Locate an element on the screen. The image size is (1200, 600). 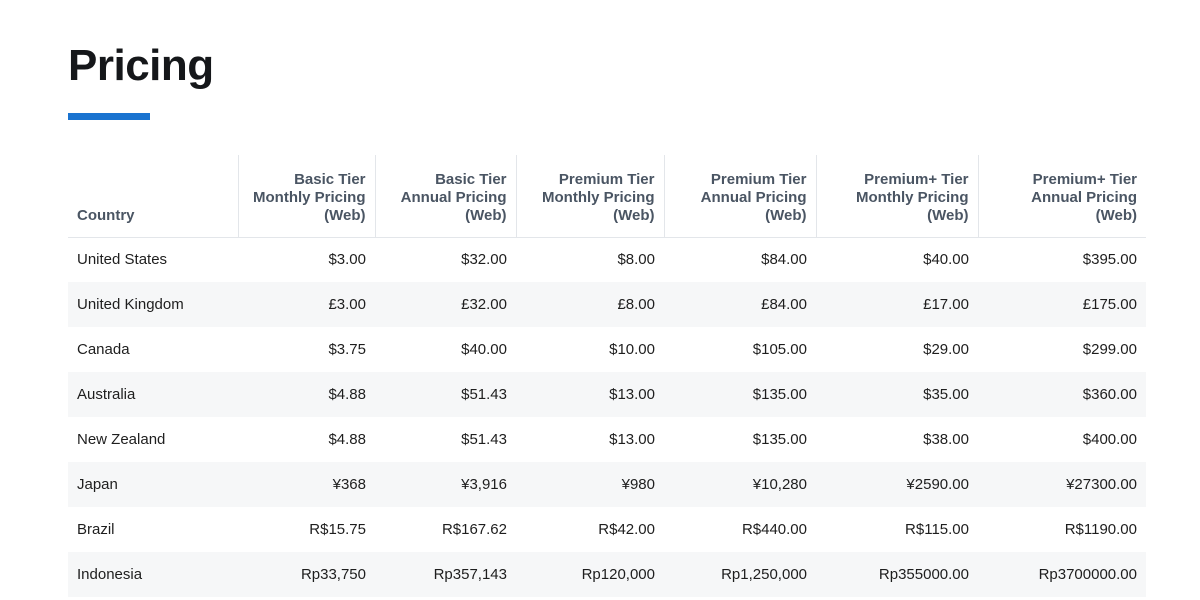
price-cell: $3.00 is located at coordinates (347, 260).